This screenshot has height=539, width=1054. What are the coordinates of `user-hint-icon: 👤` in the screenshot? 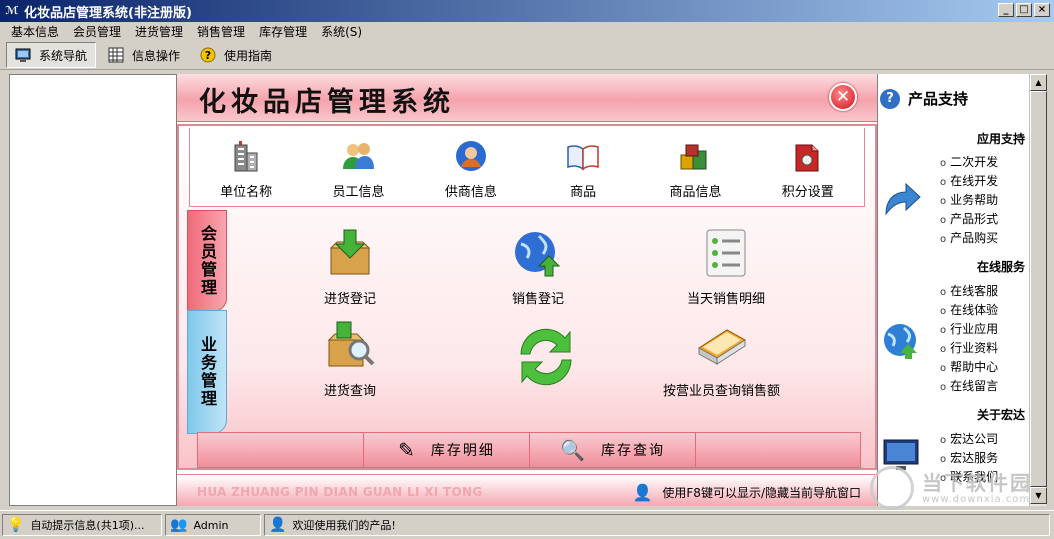 It's located at (642, 492).